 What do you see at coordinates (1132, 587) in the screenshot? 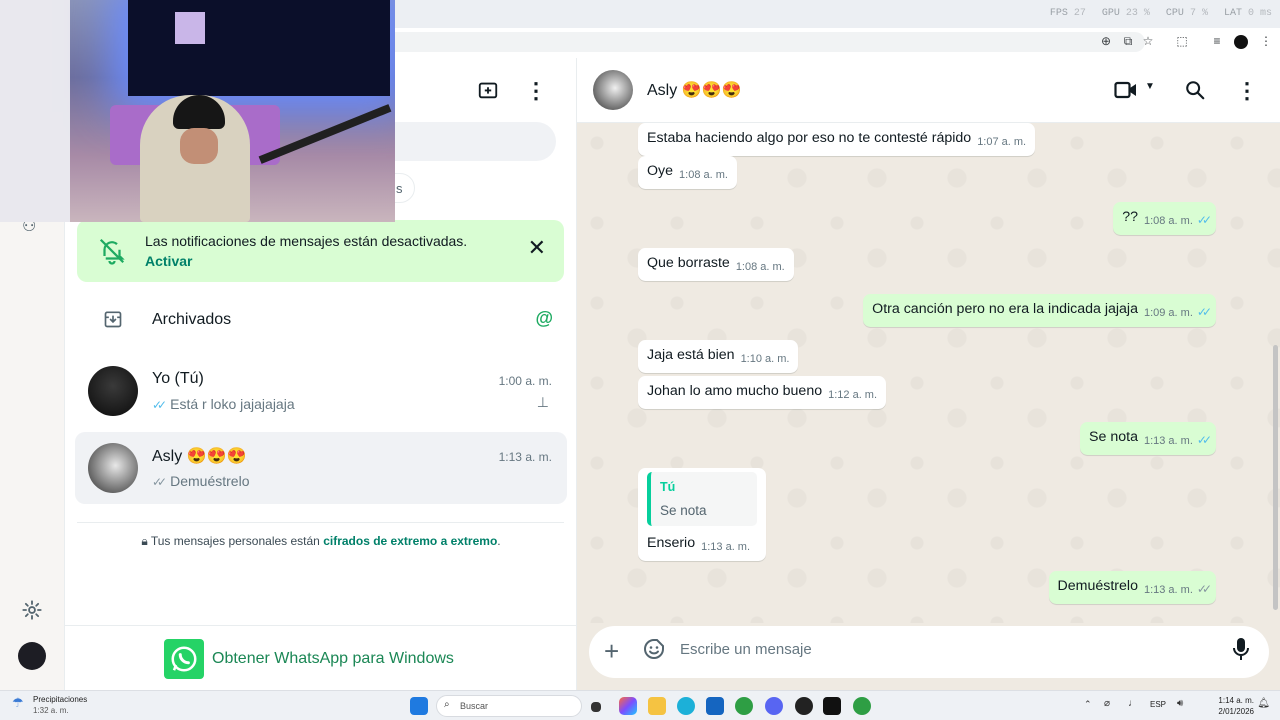
I see `message-outgoing: Demuéstrelo 1:13 a. m. ✓✓` at bounding box center [1132, 587].